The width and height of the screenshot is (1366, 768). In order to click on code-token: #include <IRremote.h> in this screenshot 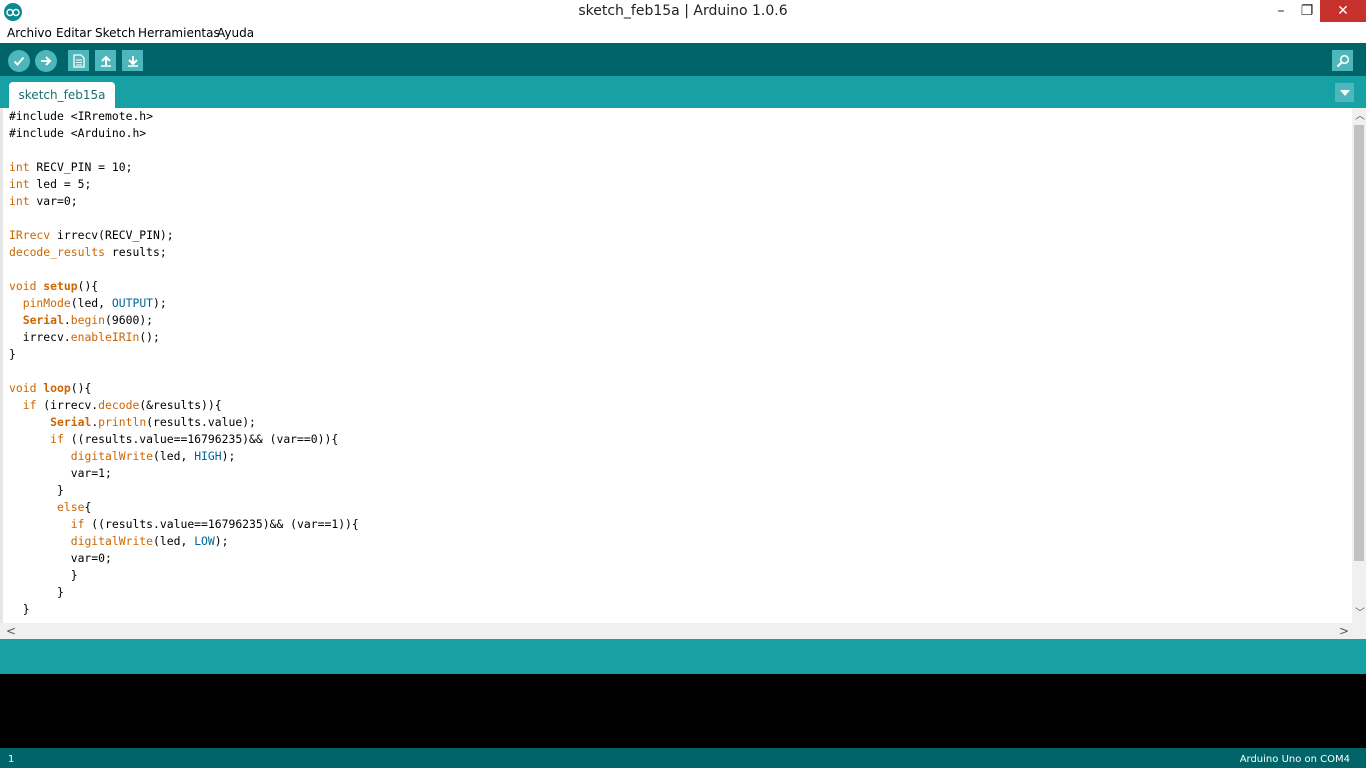, I will do `click(81, 116)`.